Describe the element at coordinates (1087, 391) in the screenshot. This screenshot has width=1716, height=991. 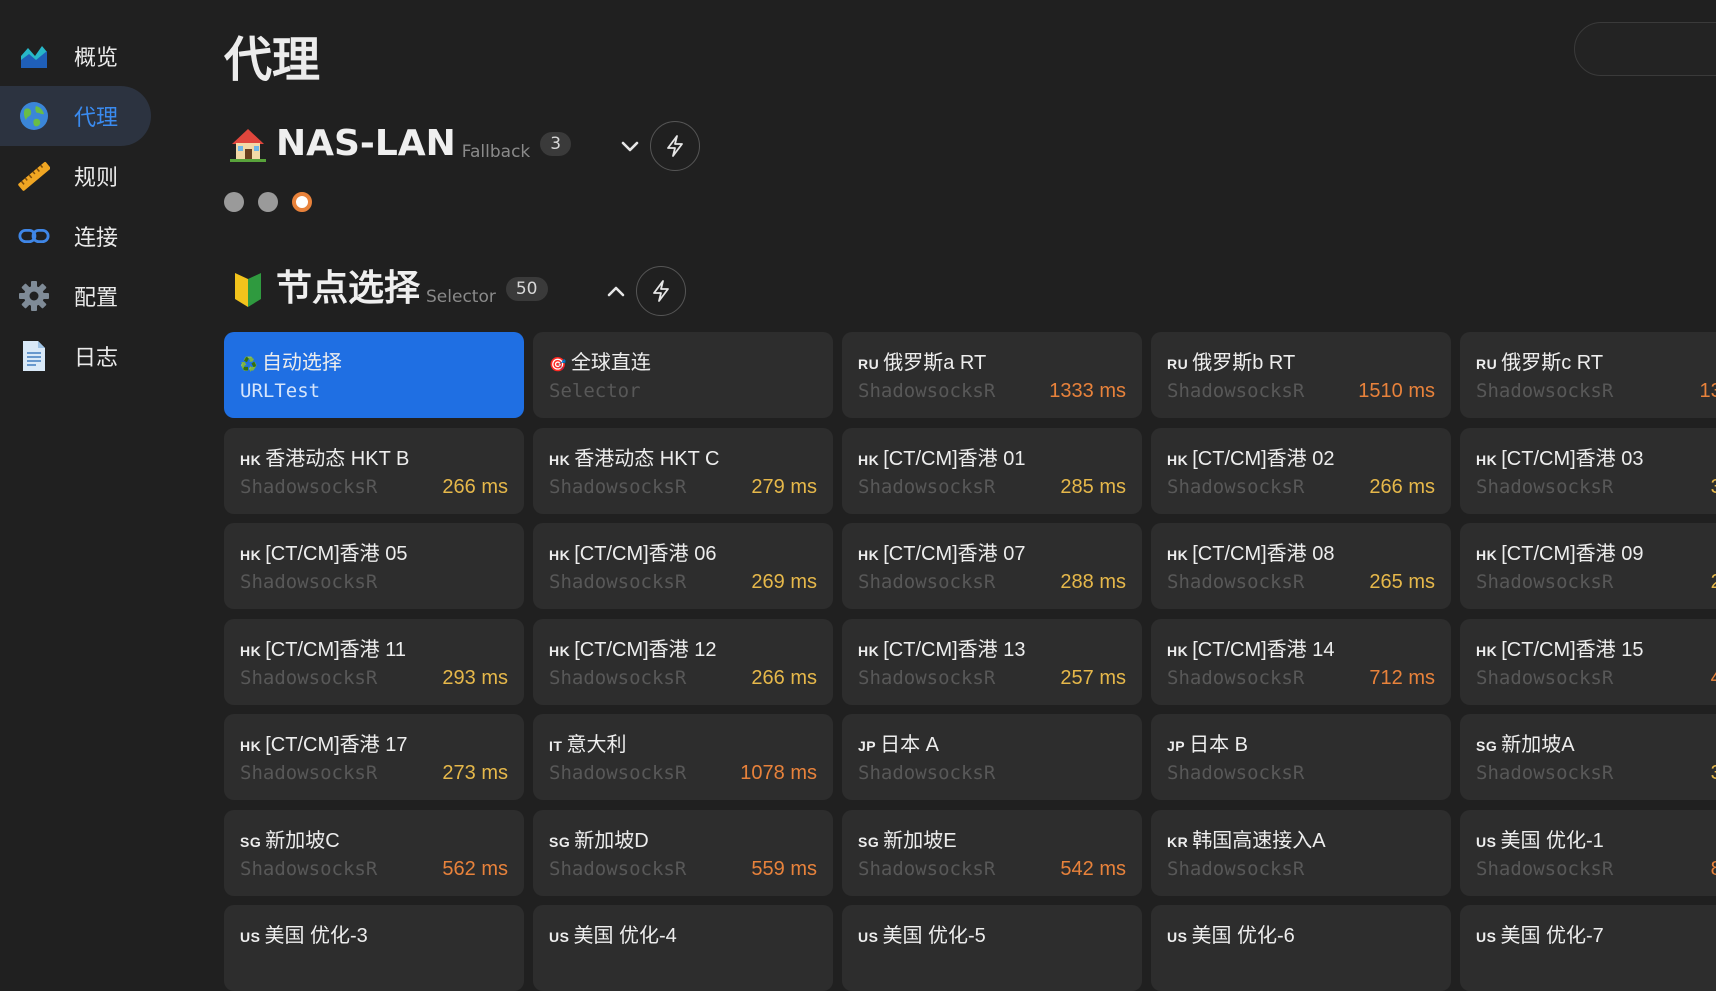
I see `proxy-latency: 1333 ms` at that location.